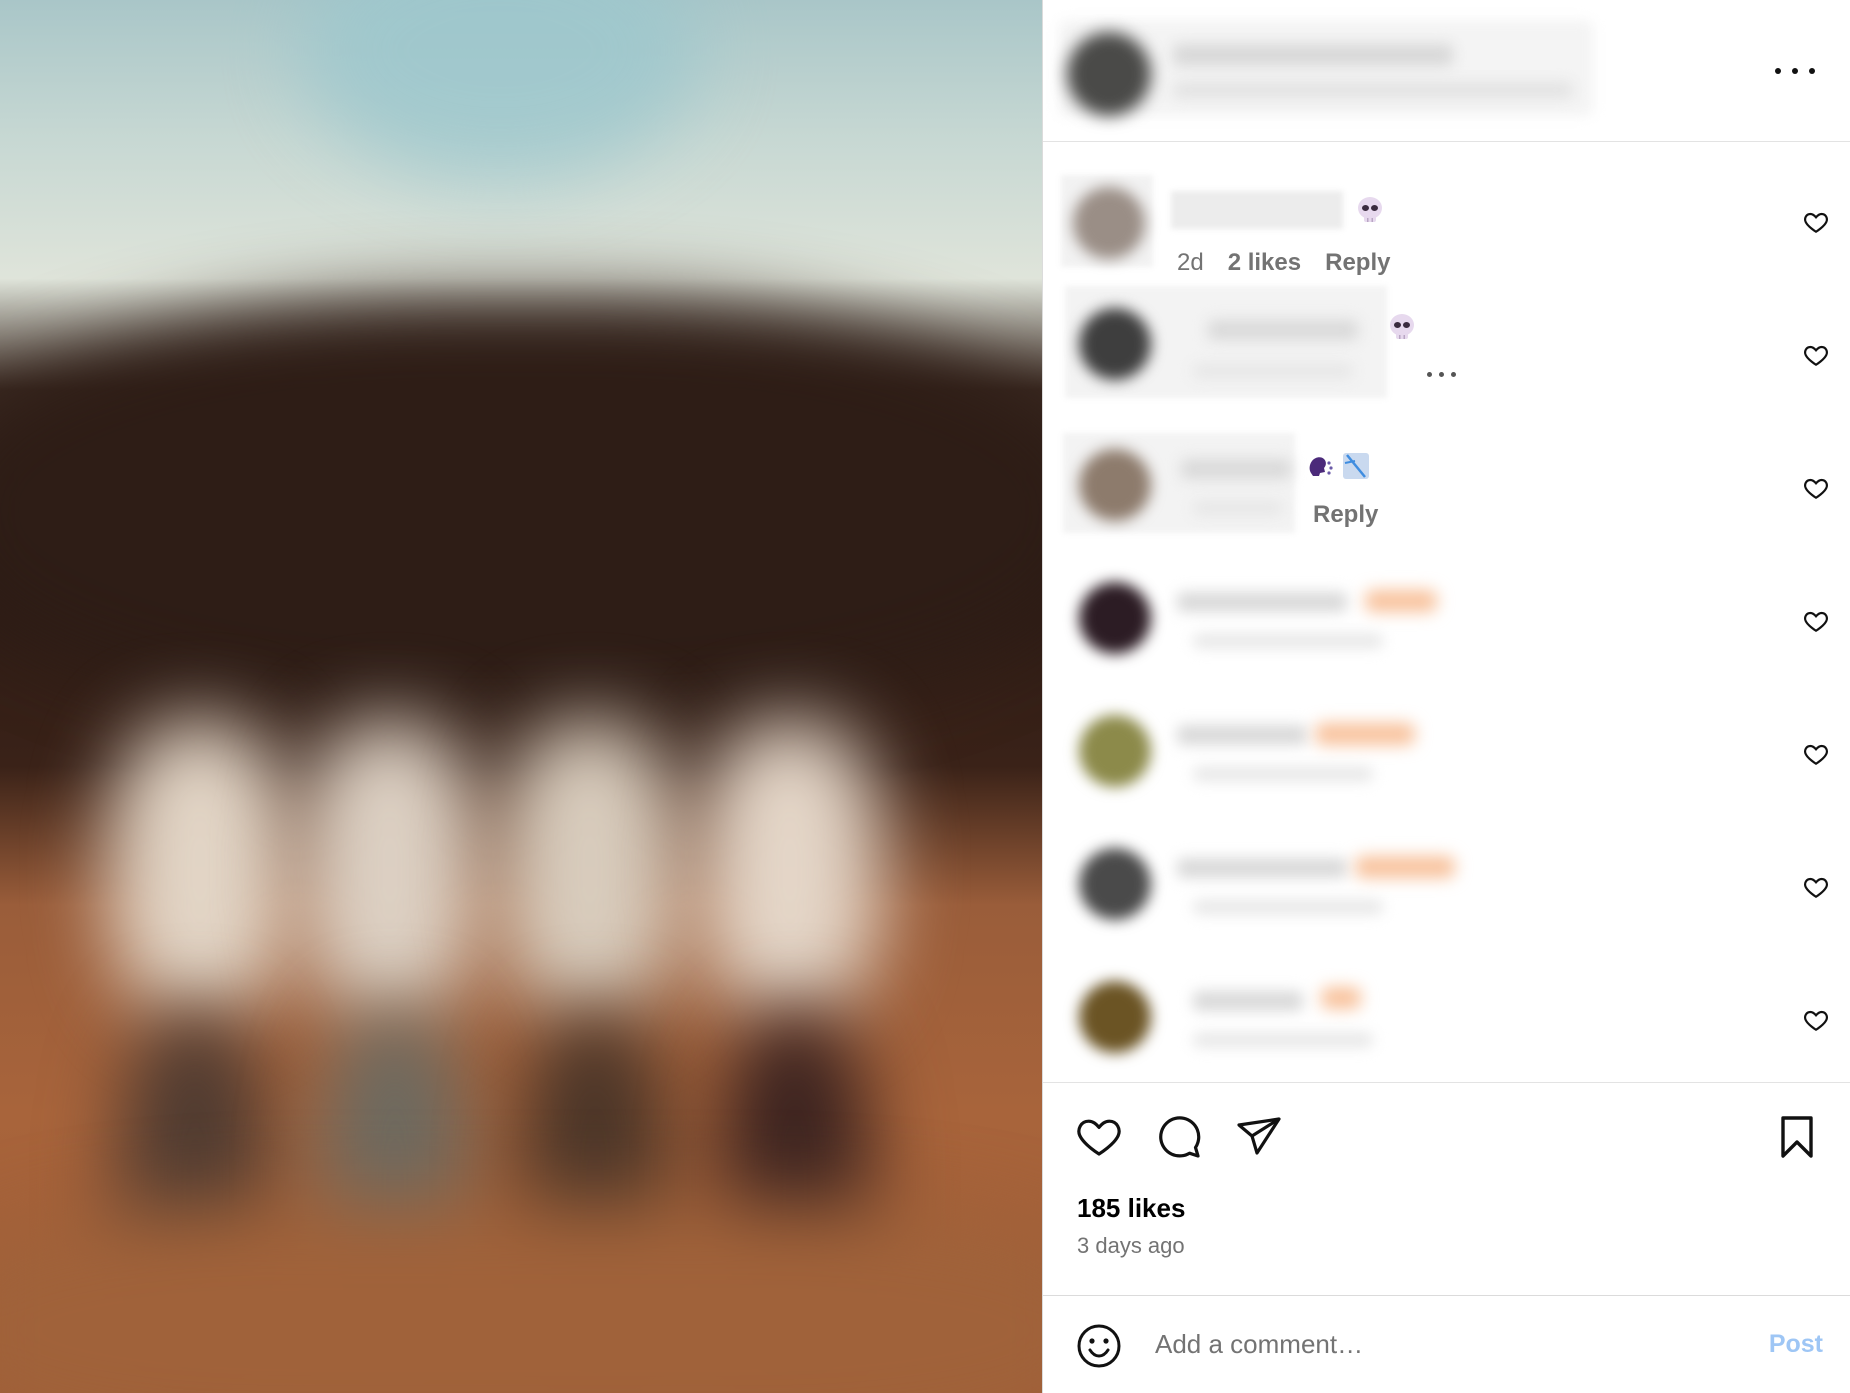  What do you see at coordinates (1131, 1246) in the screenshot?
I see `post-timestamp: 3 days ago` at bounding box center [1131, 1246].